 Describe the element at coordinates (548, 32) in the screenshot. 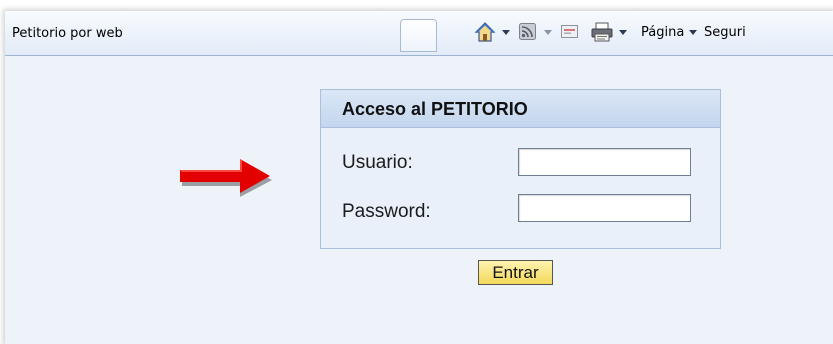

I see `feeds-dropdown-icon` at that location.